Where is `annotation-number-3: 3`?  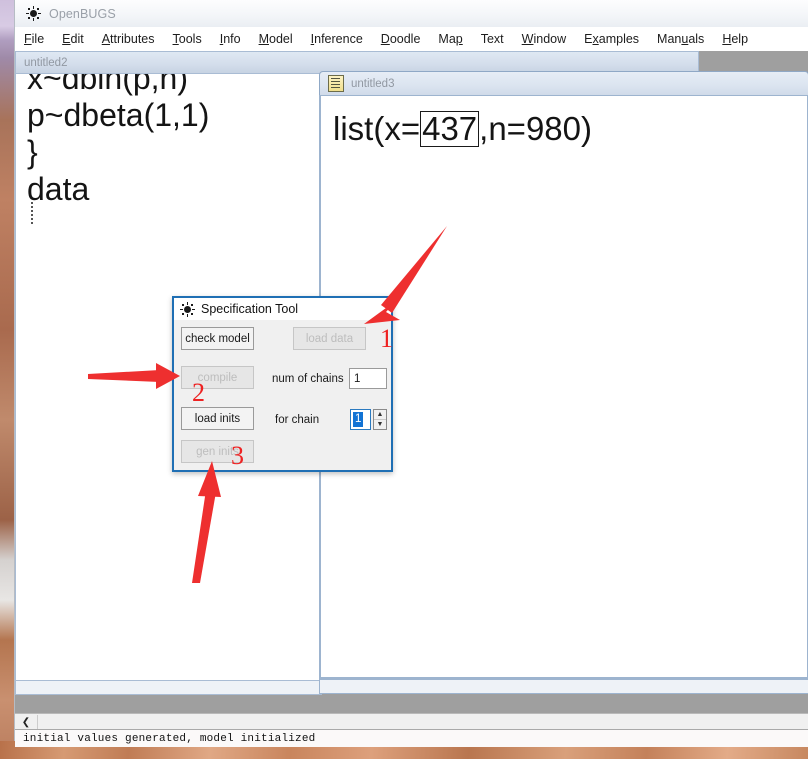 annotation-number-3: 3 is located at coordinates (237, 455).